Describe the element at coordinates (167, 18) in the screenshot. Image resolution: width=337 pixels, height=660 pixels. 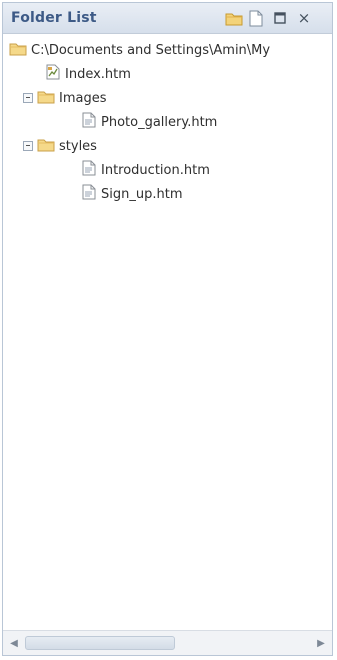
I see `panel-titlebar: Folder List ×` at that location.